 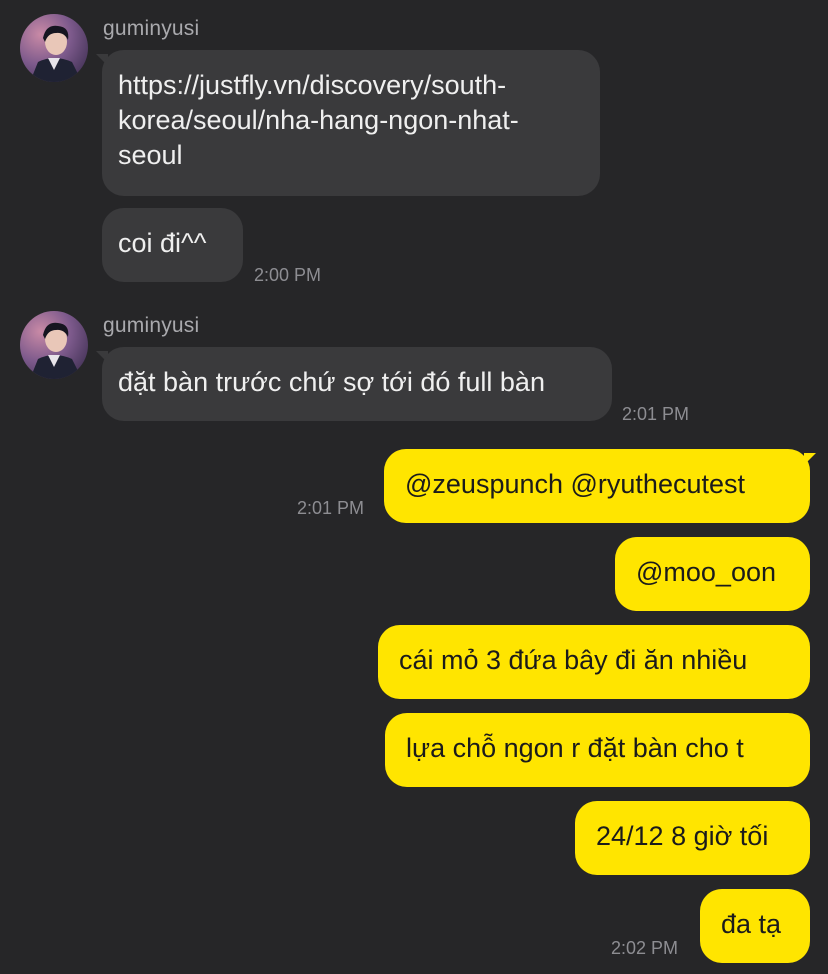 What do you see at coordinates (682, 836) in the screenshot?
I see `message-text: 24/12 8 giờ tối` at bounding box center [682, 836].